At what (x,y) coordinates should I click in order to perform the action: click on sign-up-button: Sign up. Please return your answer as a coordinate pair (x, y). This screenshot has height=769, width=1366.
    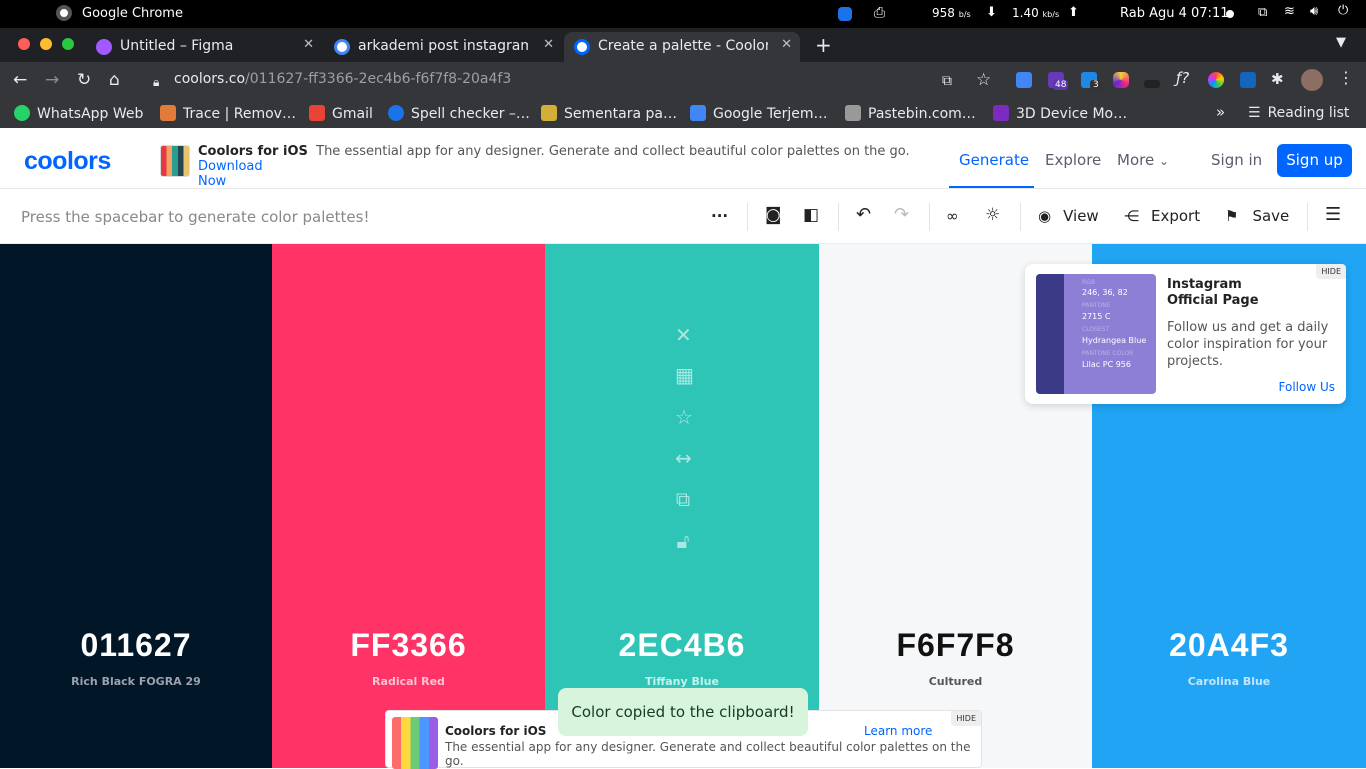
    Looking at the image, I should click on (1314, 160).